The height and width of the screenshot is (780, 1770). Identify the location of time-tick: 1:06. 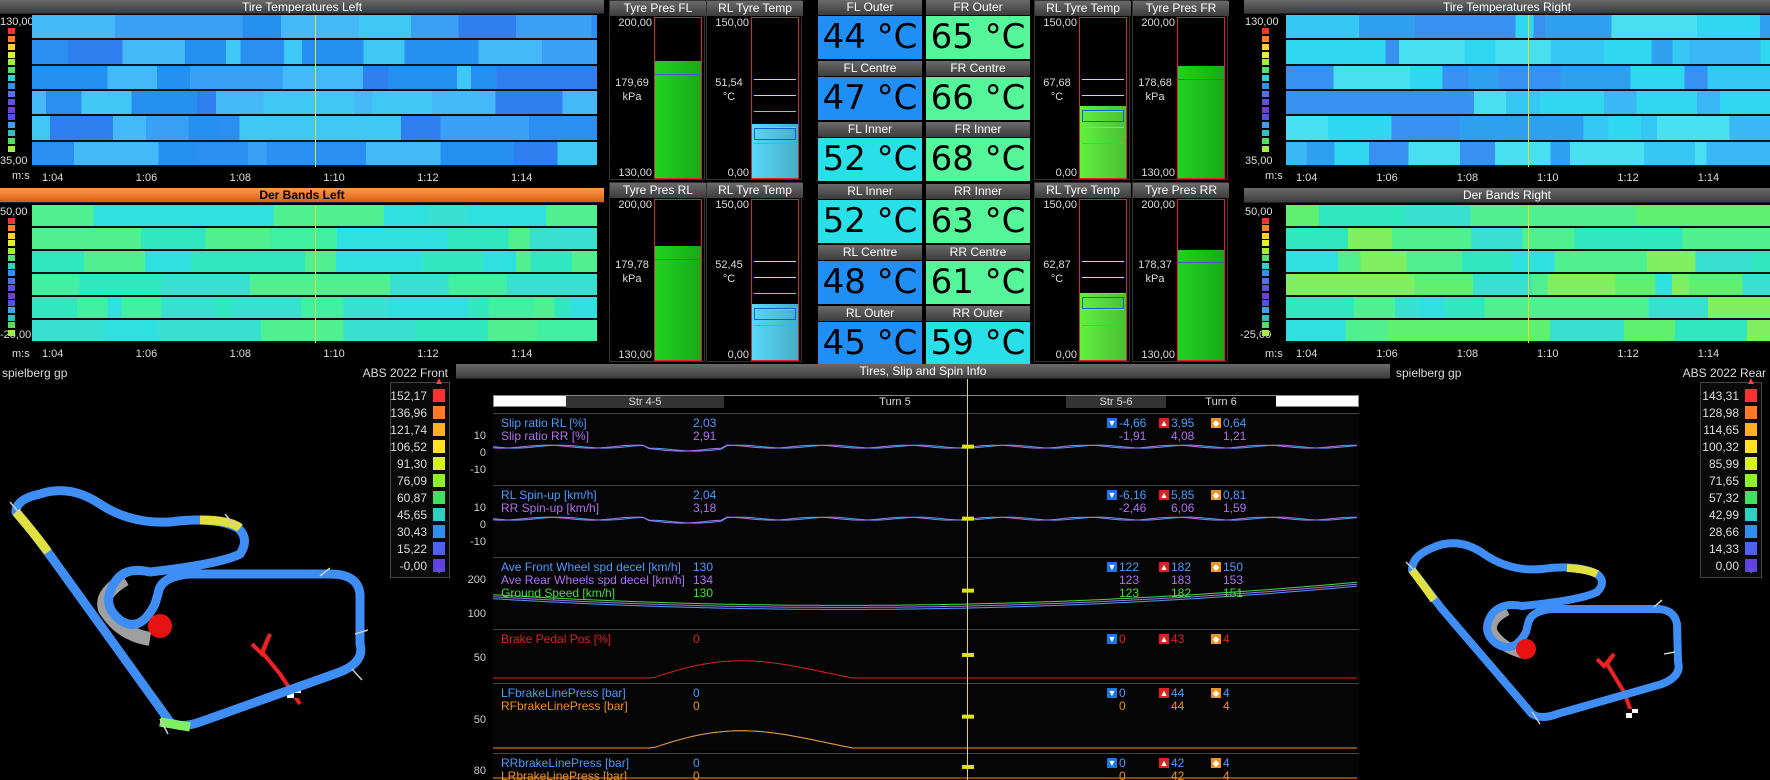
(146, 178).